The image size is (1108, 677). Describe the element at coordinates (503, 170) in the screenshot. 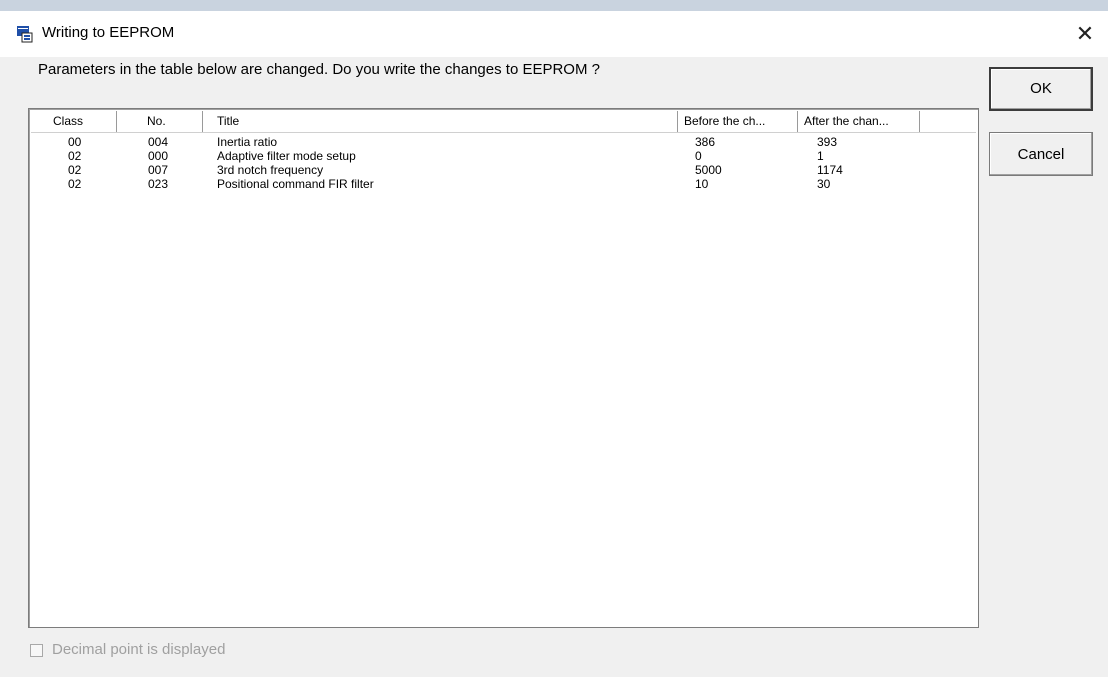

I see `table-row: 02 007 3rd notch frequency 5000 1174` at that location.